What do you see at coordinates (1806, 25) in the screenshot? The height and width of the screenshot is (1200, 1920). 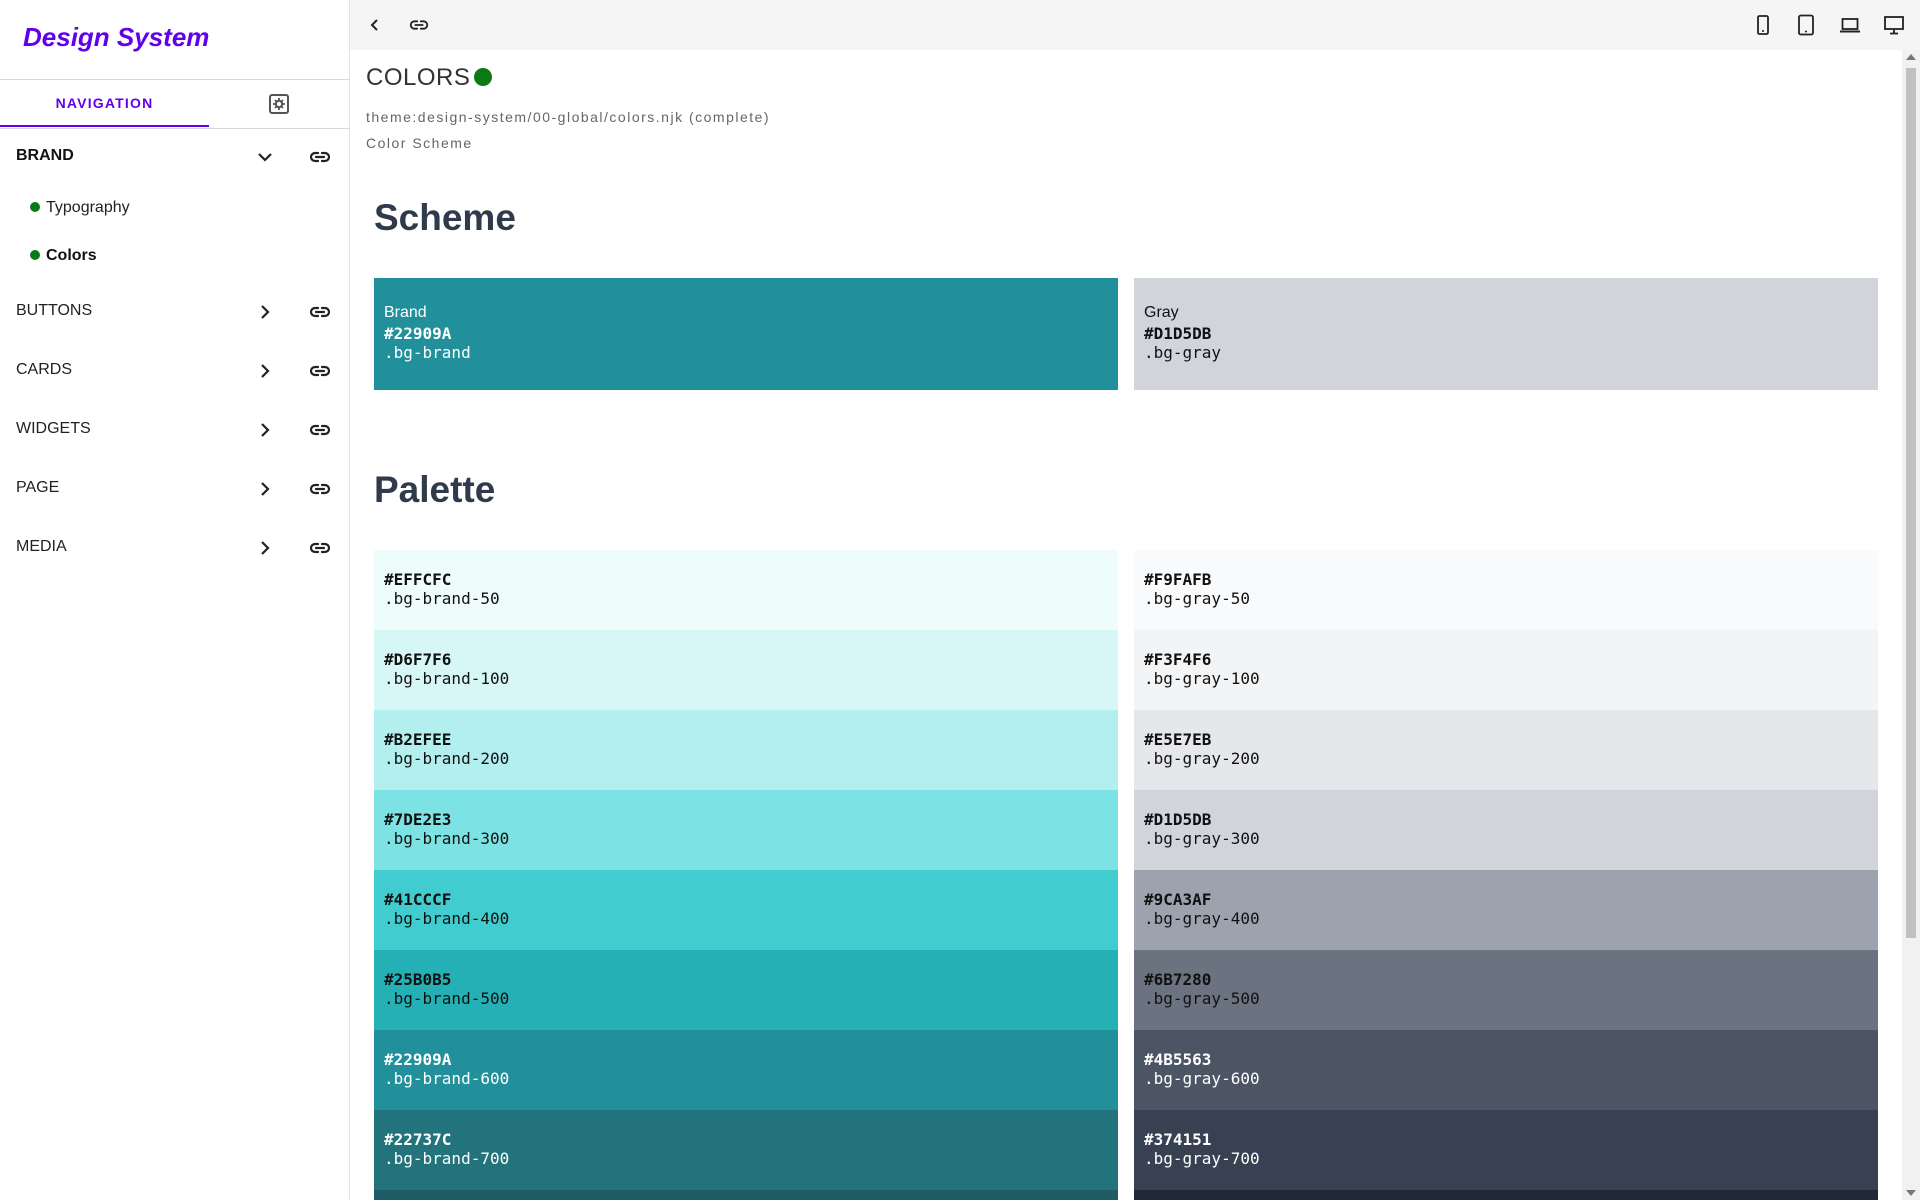 I see `tablet-icon` at bounding box center [1806, 25].